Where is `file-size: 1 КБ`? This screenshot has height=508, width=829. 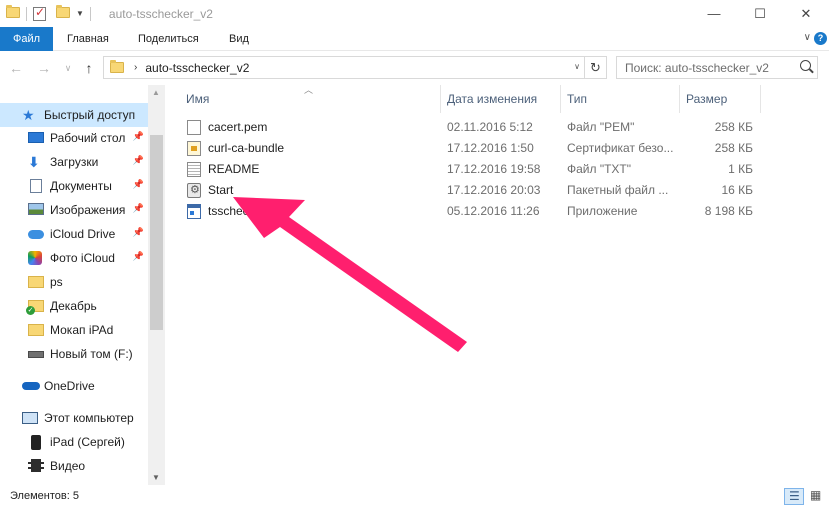 file-size: 1 КБ is located at coordinates (740, 169).